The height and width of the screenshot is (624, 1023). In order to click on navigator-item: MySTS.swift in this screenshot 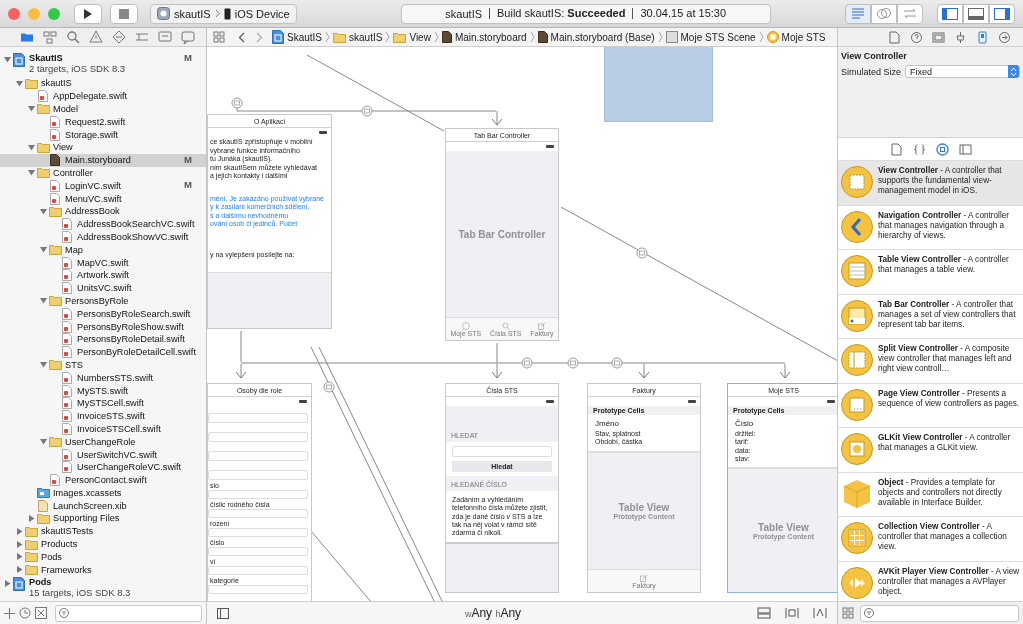, I will do `click(103, 390)`.